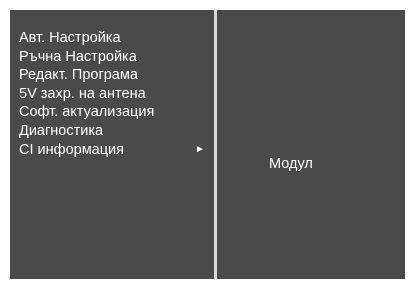 Image resolution: width=412 pixels, height=283 pixels. What do you see at coordinates (200, 149) in the screenshot?
I see `right-triangle-icon: ►` at bounding box center [200, 149].